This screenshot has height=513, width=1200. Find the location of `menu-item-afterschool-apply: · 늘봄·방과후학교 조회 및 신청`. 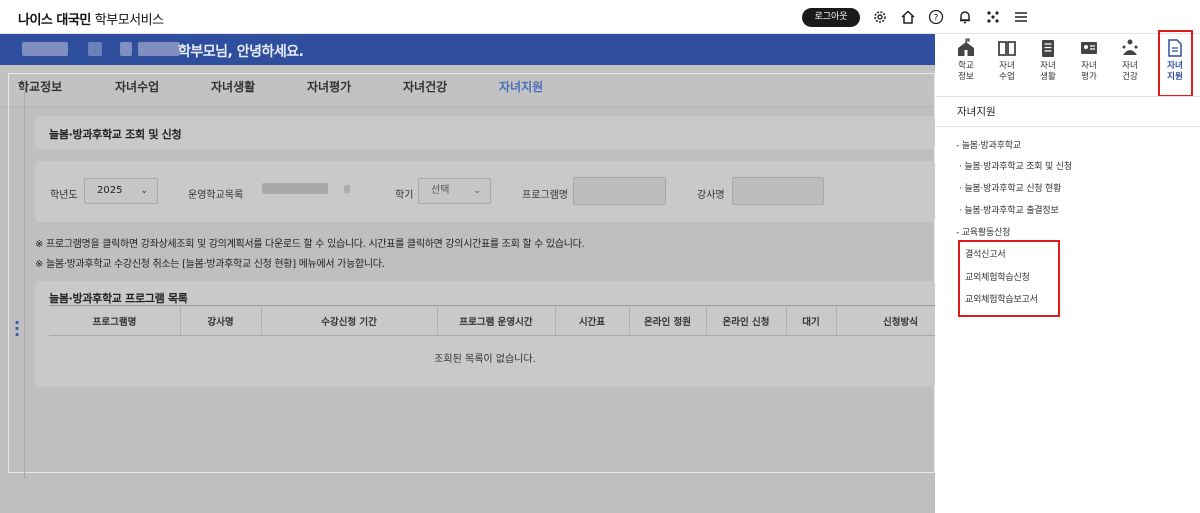

menu-item-afterschool-apply: · 늘봄·방과후학교 조회 및 신청 is located at coordinates (1015, 165).